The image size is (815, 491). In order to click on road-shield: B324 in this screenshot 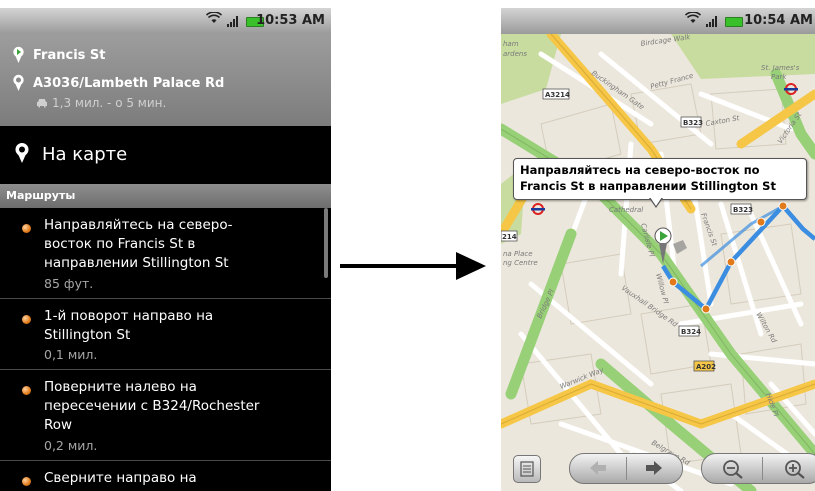, I will do `click(689, 331)`.